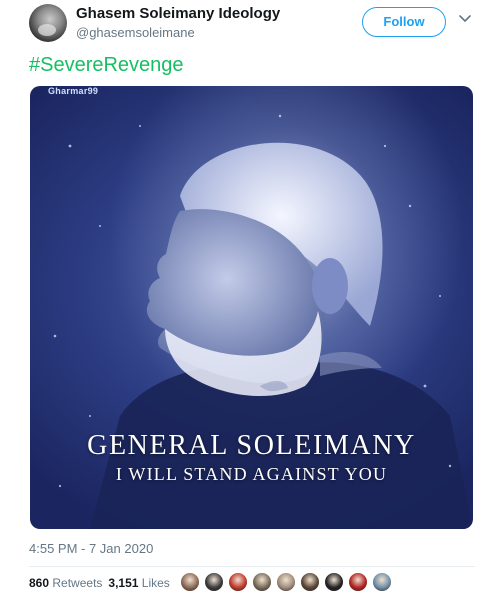 The height and width of the screenshot is (604, 504). What do you see at coordinates (251, 474) in the screenshot?
I see `media-subline: I Will Stand Against You` at bounding box center [251, 474].